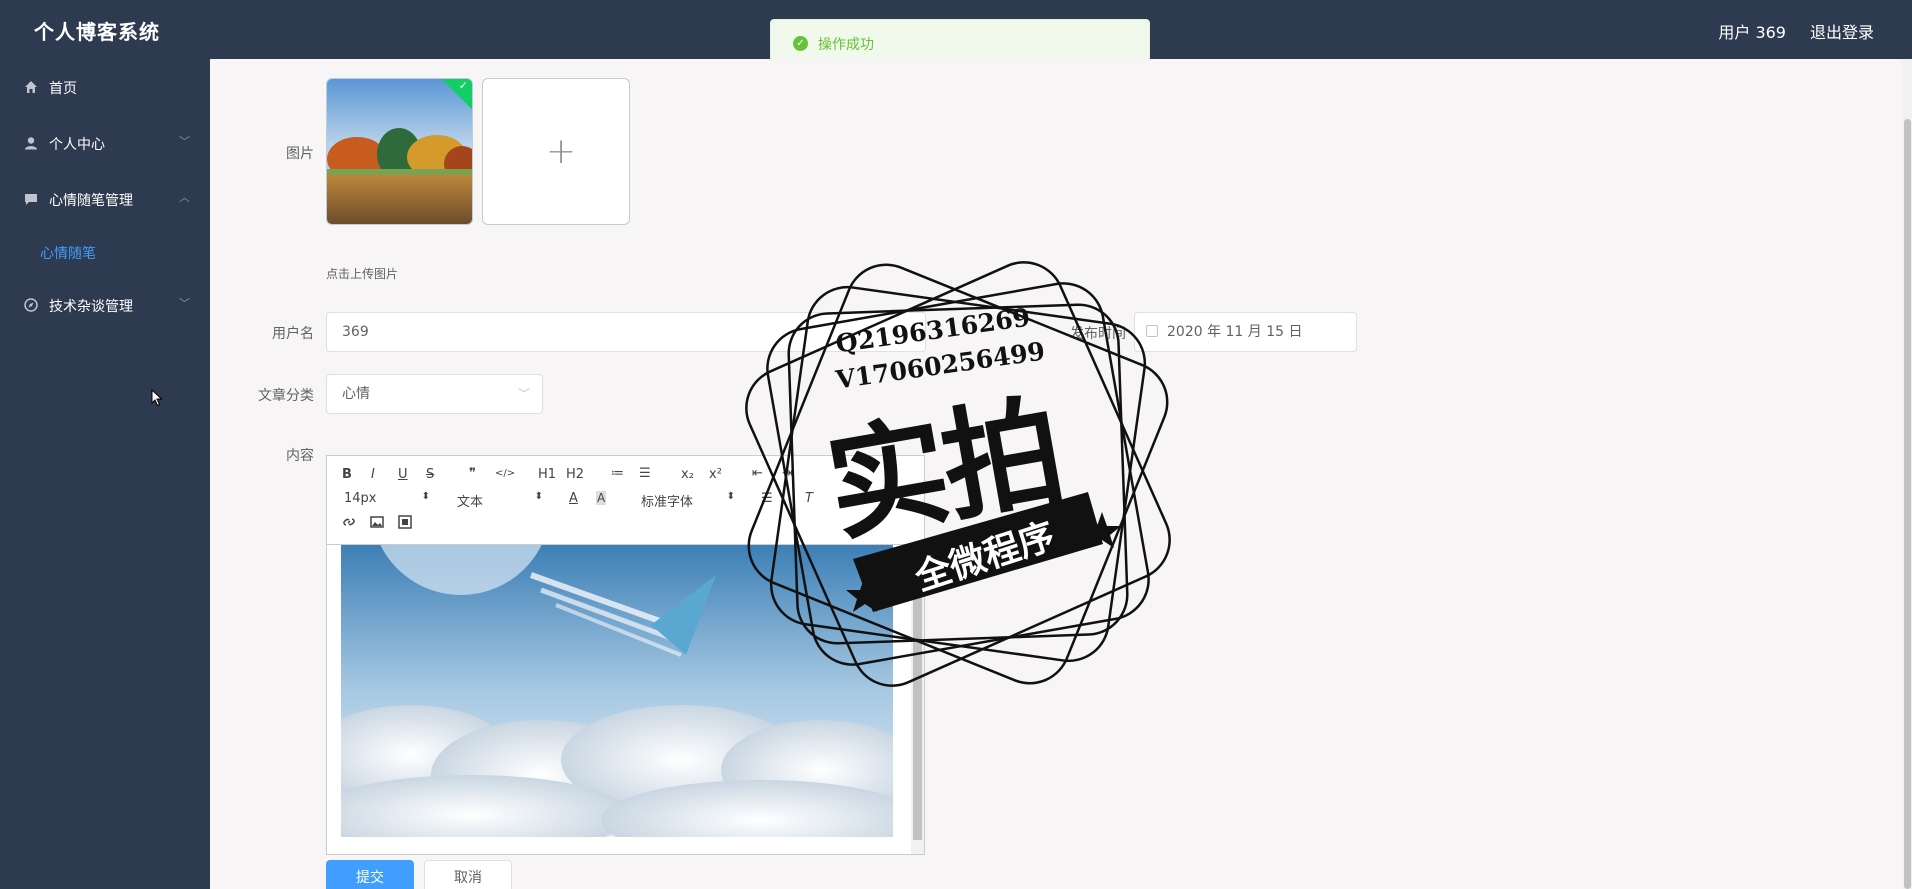  I want to click on font-family-select: 标准字体 ⬍, so click(688, 500).